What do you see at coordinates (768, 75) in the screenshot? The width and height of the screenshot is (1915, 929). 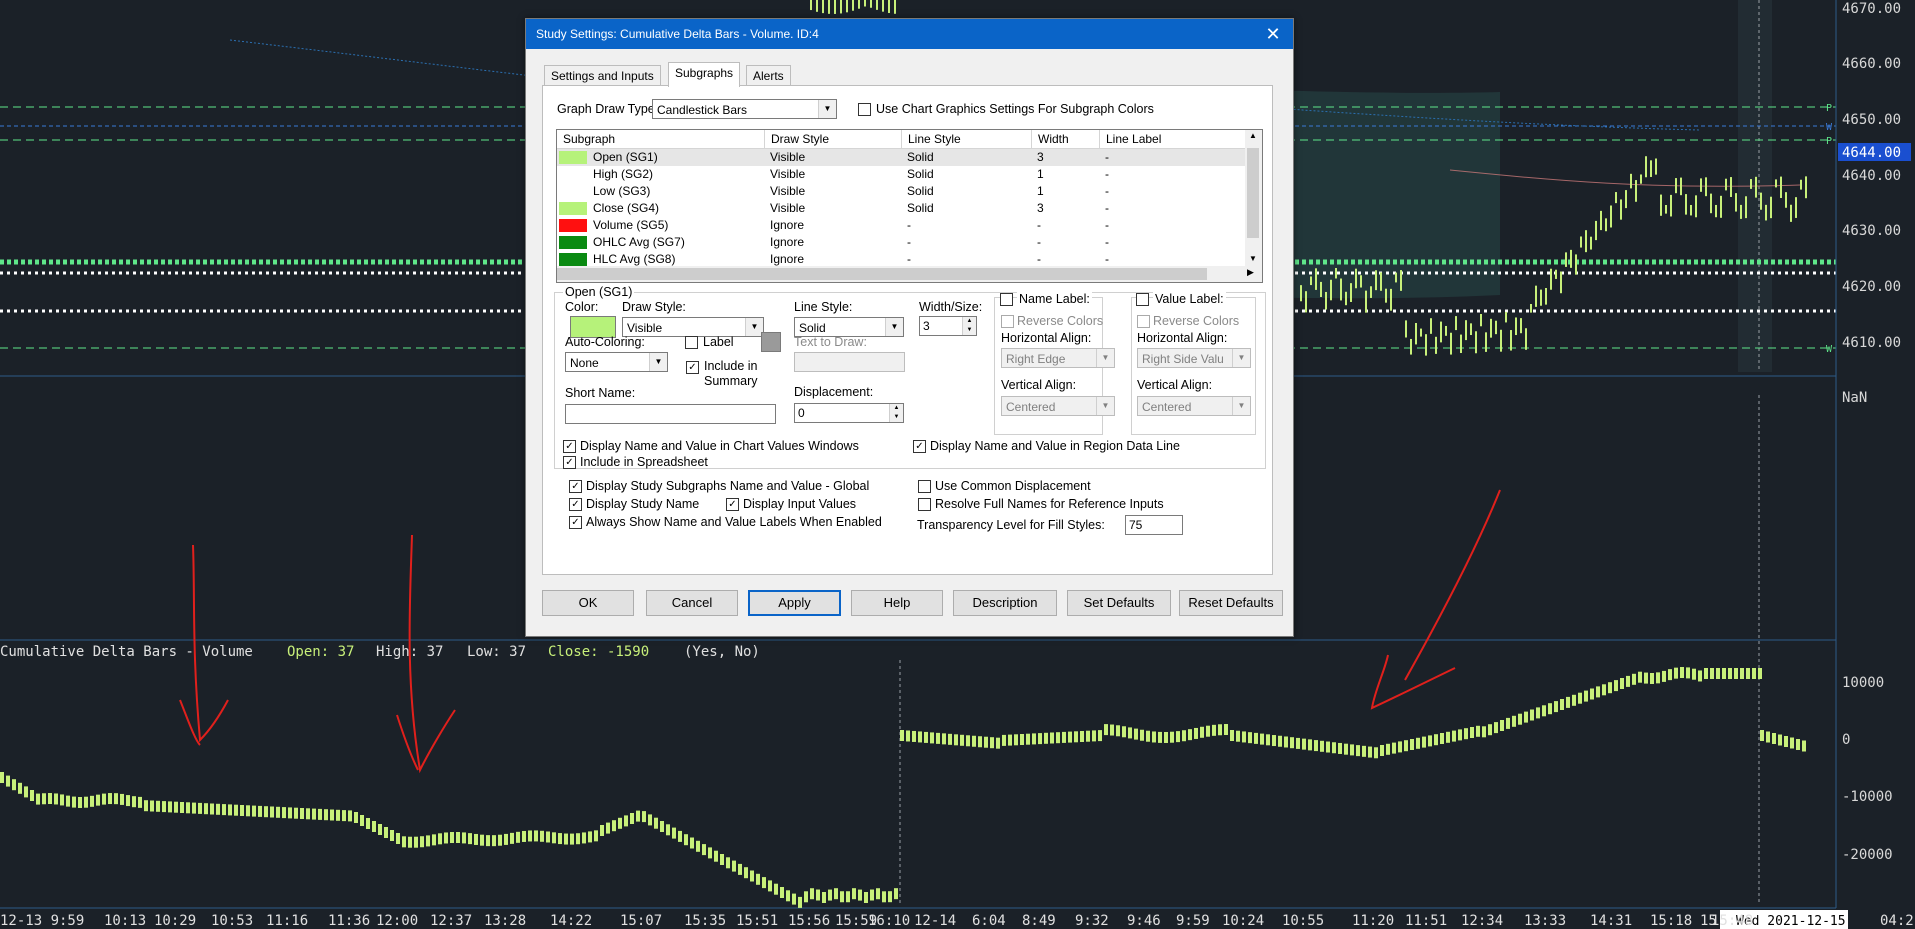 I see `tab-alerts: Alerts` at bounding box center [768, 75].